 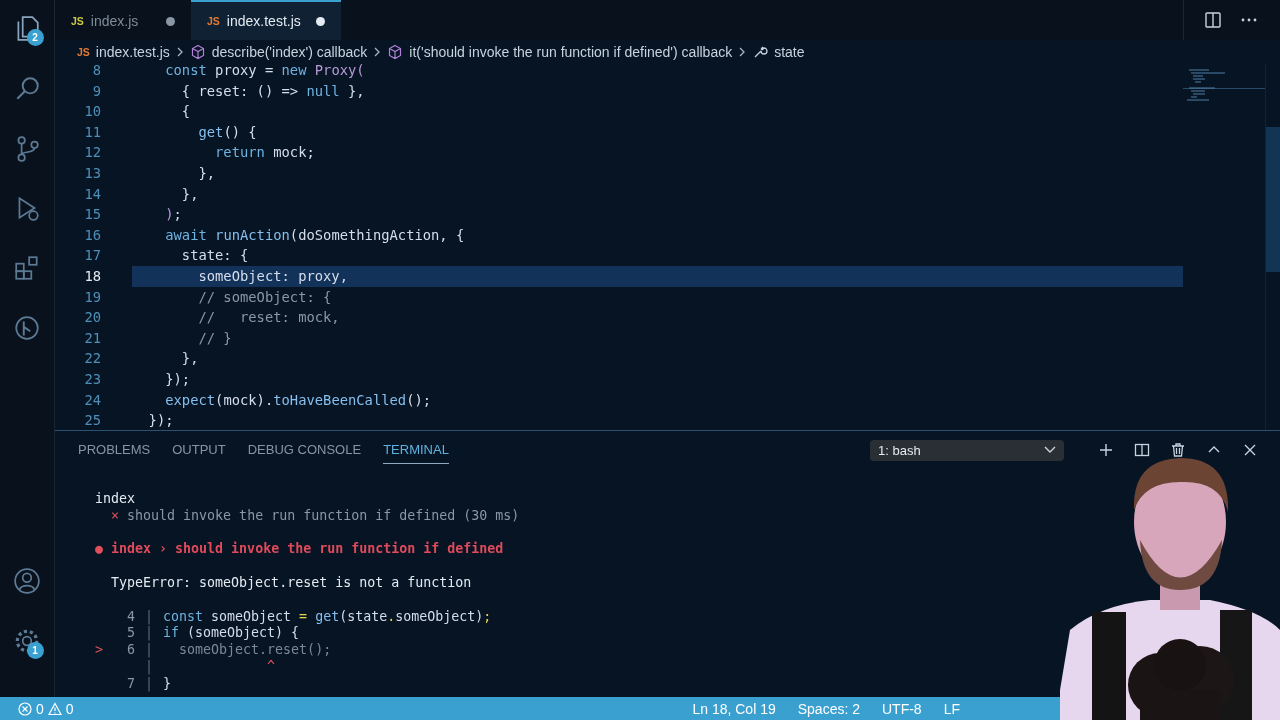 What do you see at coordinates (115, 498) in the screenshot?
I see `terminal-text: index` at bounding box center [115, 498].